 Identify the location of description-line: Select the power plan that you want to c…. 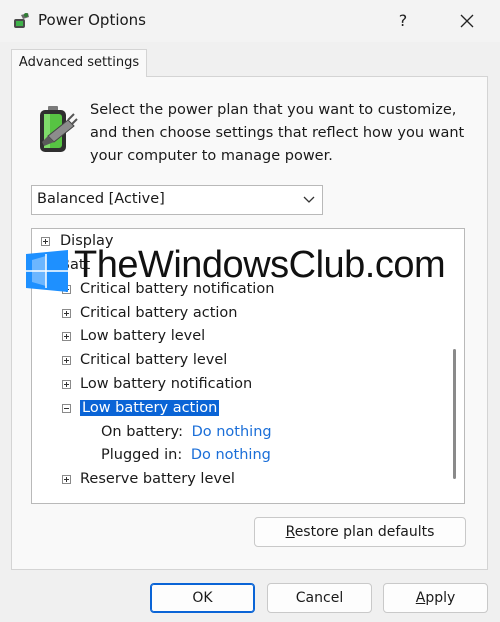
(273, 110).